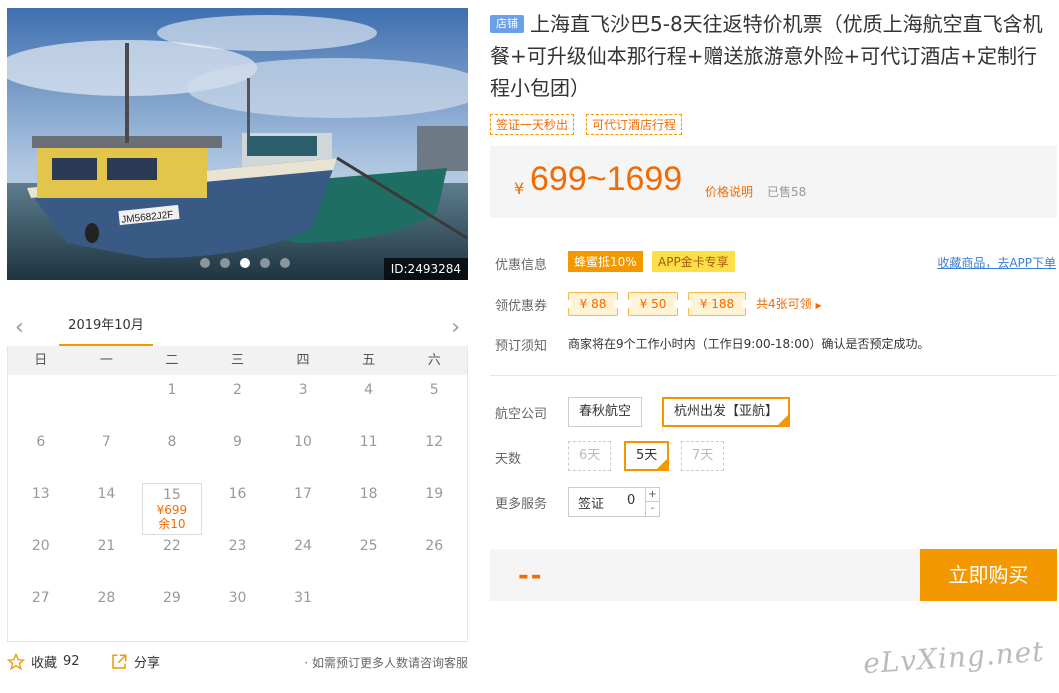 This screenshot has width=1059, height=693. I want to click on feature-tags: 签证一天秒出 可代订酒店行程, so click(586, 124).